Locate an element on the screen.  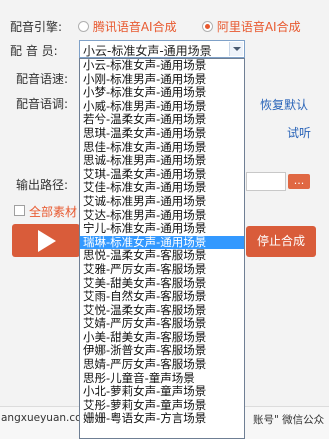
engine-option-ali: 阿里语音AI合成 is located at coordinates (251, 26).